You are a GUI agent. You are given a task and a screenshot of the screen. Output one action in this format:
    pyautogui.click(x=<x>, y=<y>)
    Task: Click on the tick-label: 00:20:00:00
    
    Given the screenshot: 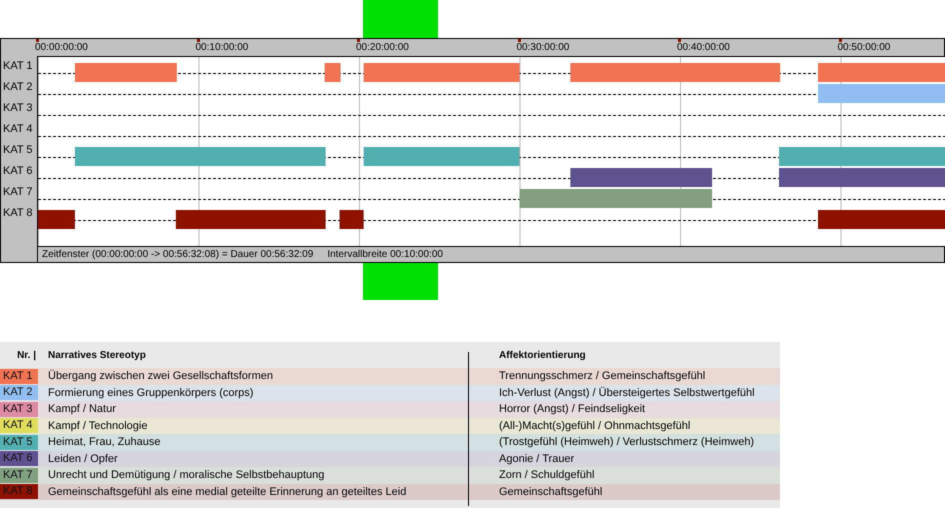 What is the action you would take?
    pyautogui.click(x=382, y=48)
    